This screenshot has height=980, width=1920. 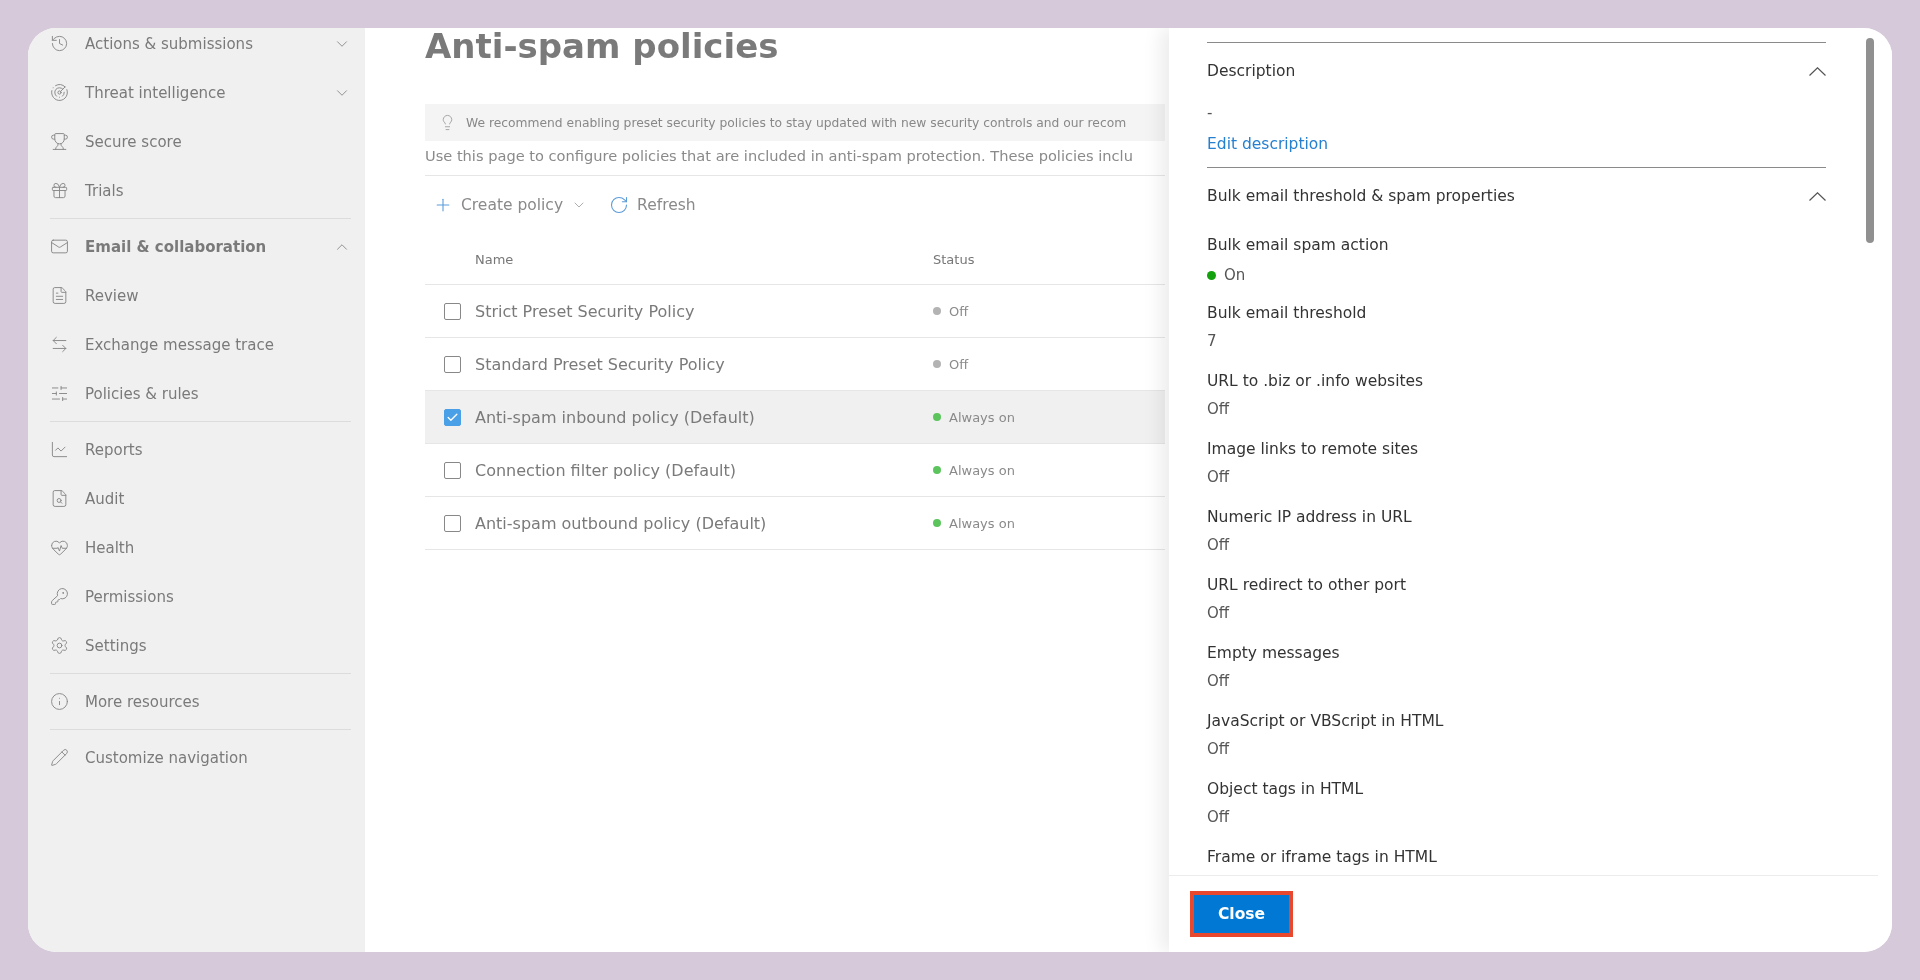 What do you see at coordinates (1326, 721) in the screenshot?
I see `property-label: JavaScript or VBScript in HTML` at bounding box center [1326, 721].